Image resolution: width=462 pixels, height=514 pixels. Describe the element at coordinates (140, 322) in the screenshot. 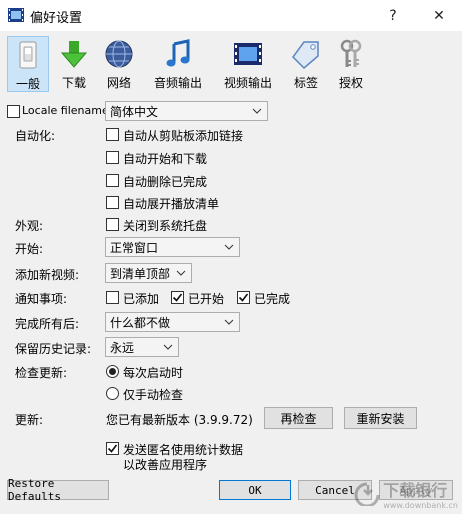

I see `after-all-done-select-value: 什么都不做` at that location.